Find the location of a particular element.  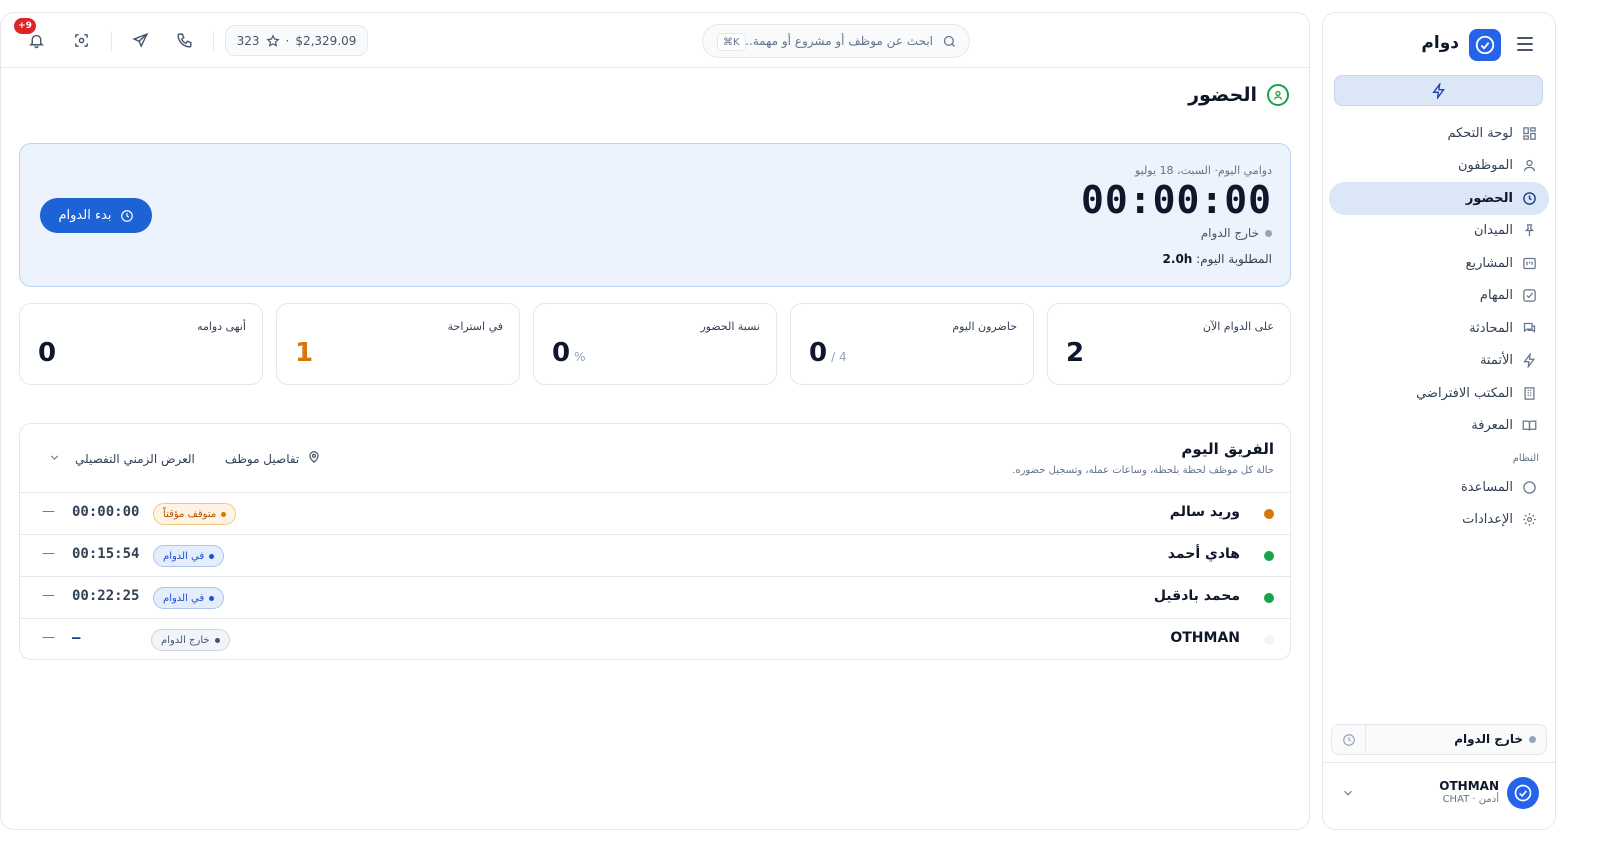

sidebar-item-chat: المحادثة is located at coordinates (1439, 328).